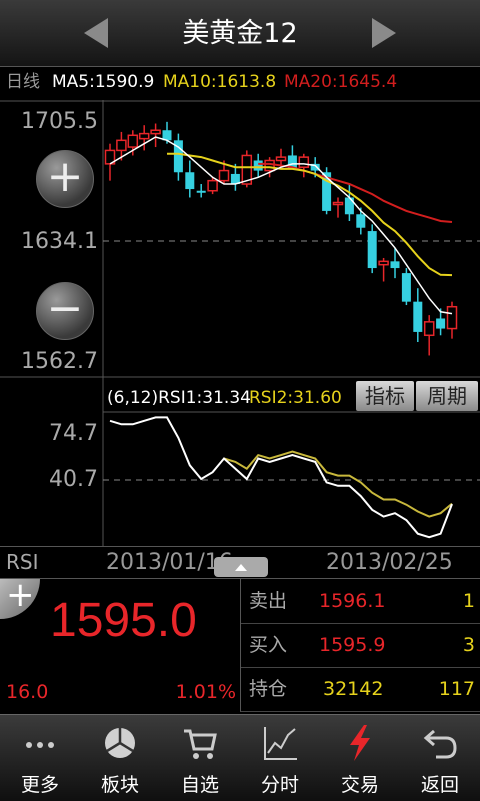 Image resolution: width=480 pixels, height=801 pixels. I want to click on toolbar-watchlist-label: 自选, so click(199, 785).